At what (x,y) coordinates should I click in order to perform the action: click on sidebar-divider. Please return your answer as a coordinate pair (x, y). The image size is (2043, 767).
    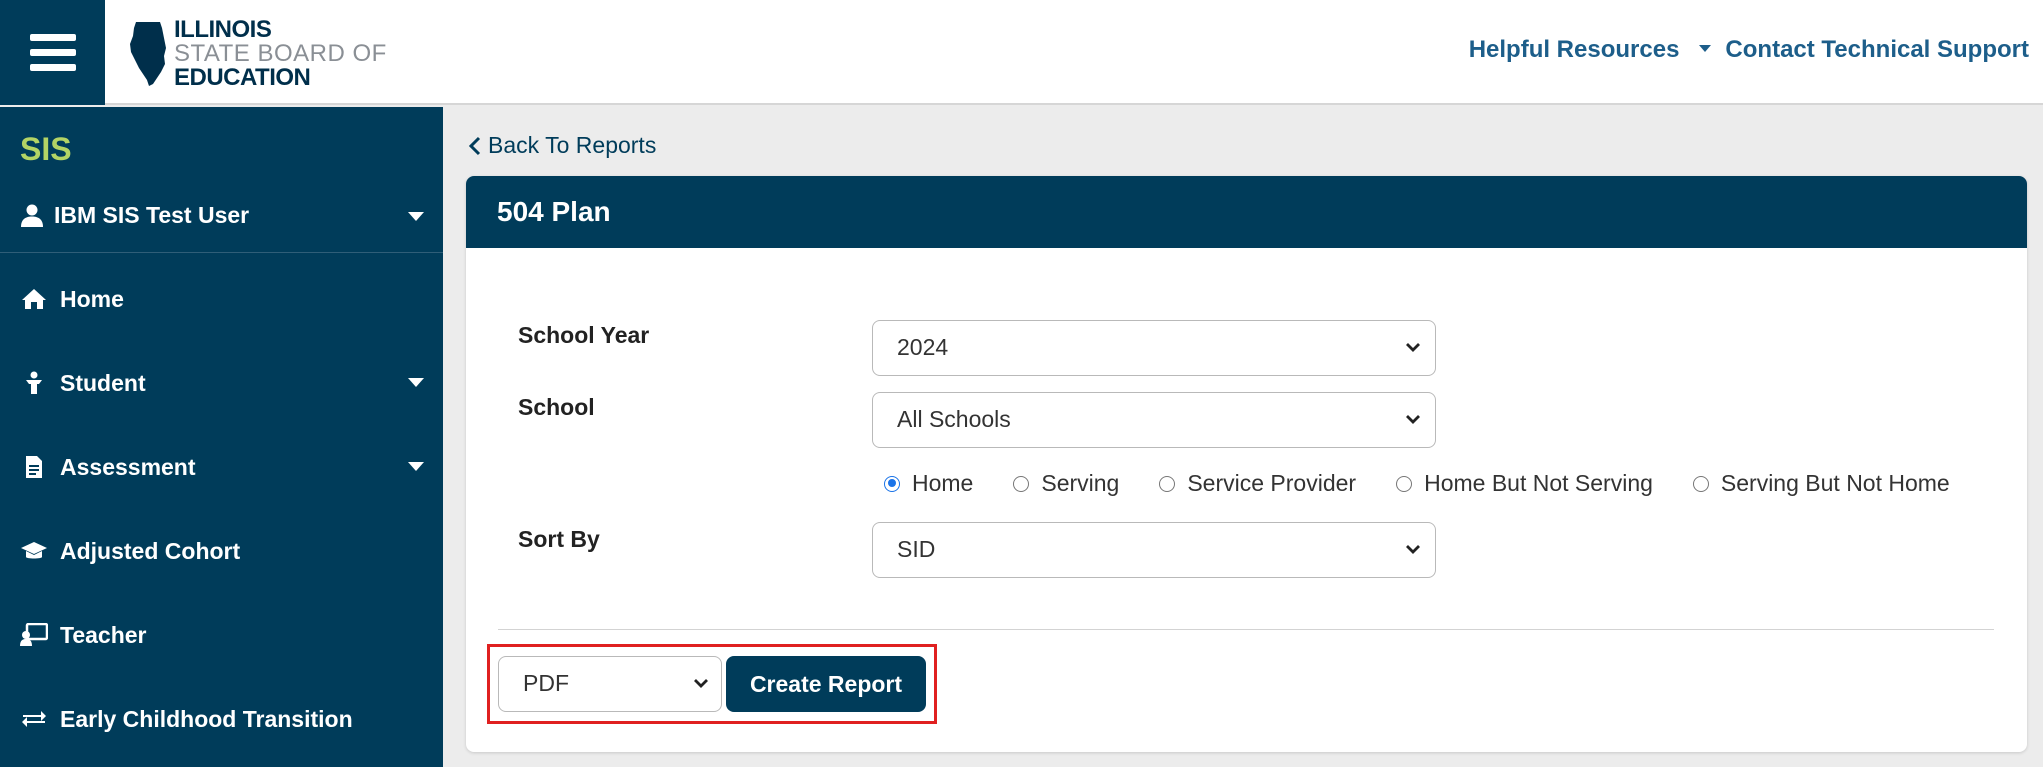
    Looking at the image, I should click on (221, 252).